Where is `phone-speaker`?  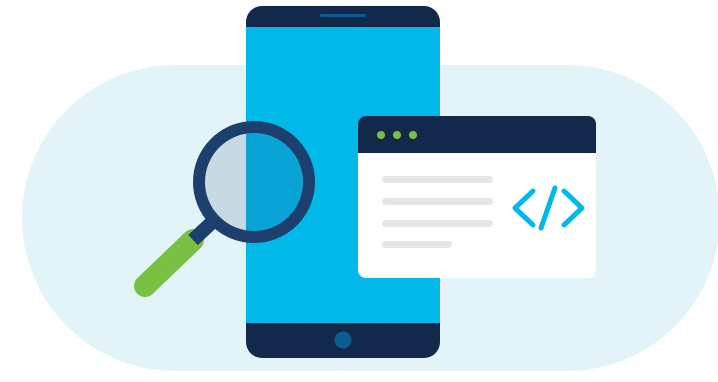 phone-speaker is located at coordinates (343, 15).